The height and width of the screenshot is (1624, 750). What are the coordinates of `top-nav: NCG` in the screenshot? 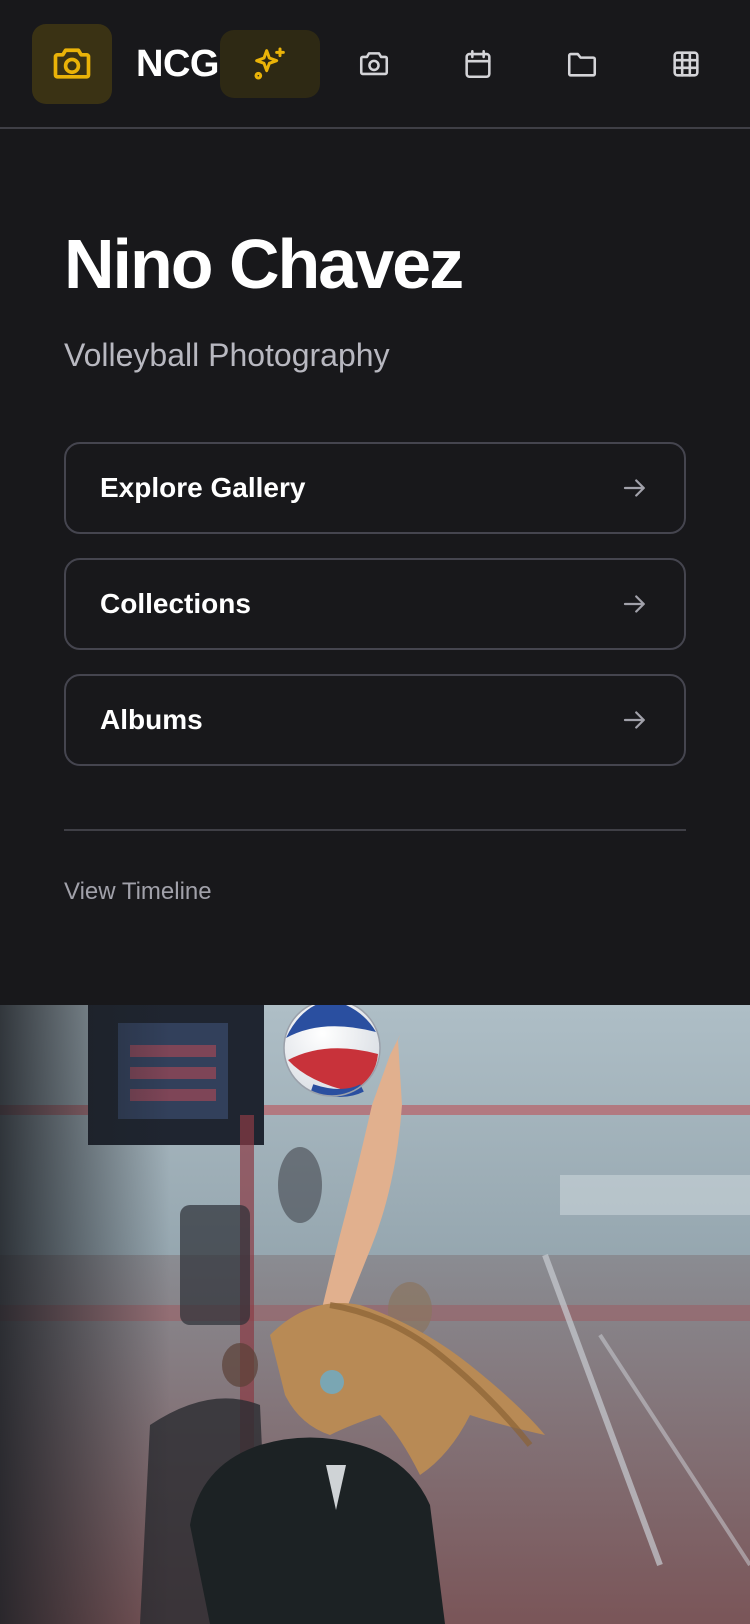 It's located at (375, 64).